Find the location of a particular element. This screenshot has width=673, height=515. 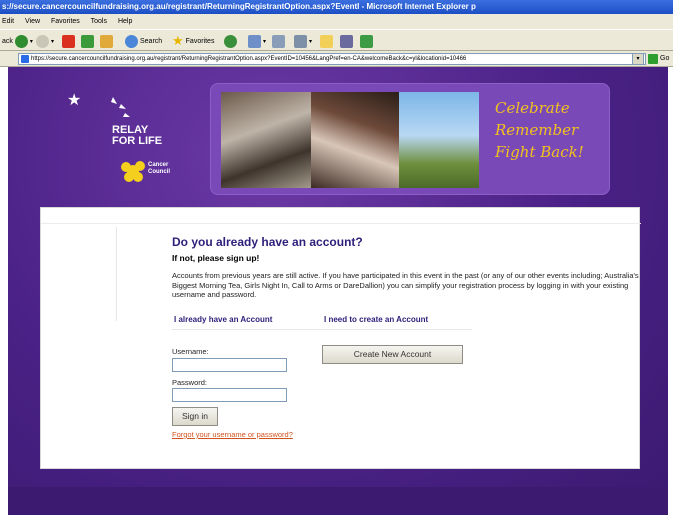

research-icon is located at coordinates (346, 41).